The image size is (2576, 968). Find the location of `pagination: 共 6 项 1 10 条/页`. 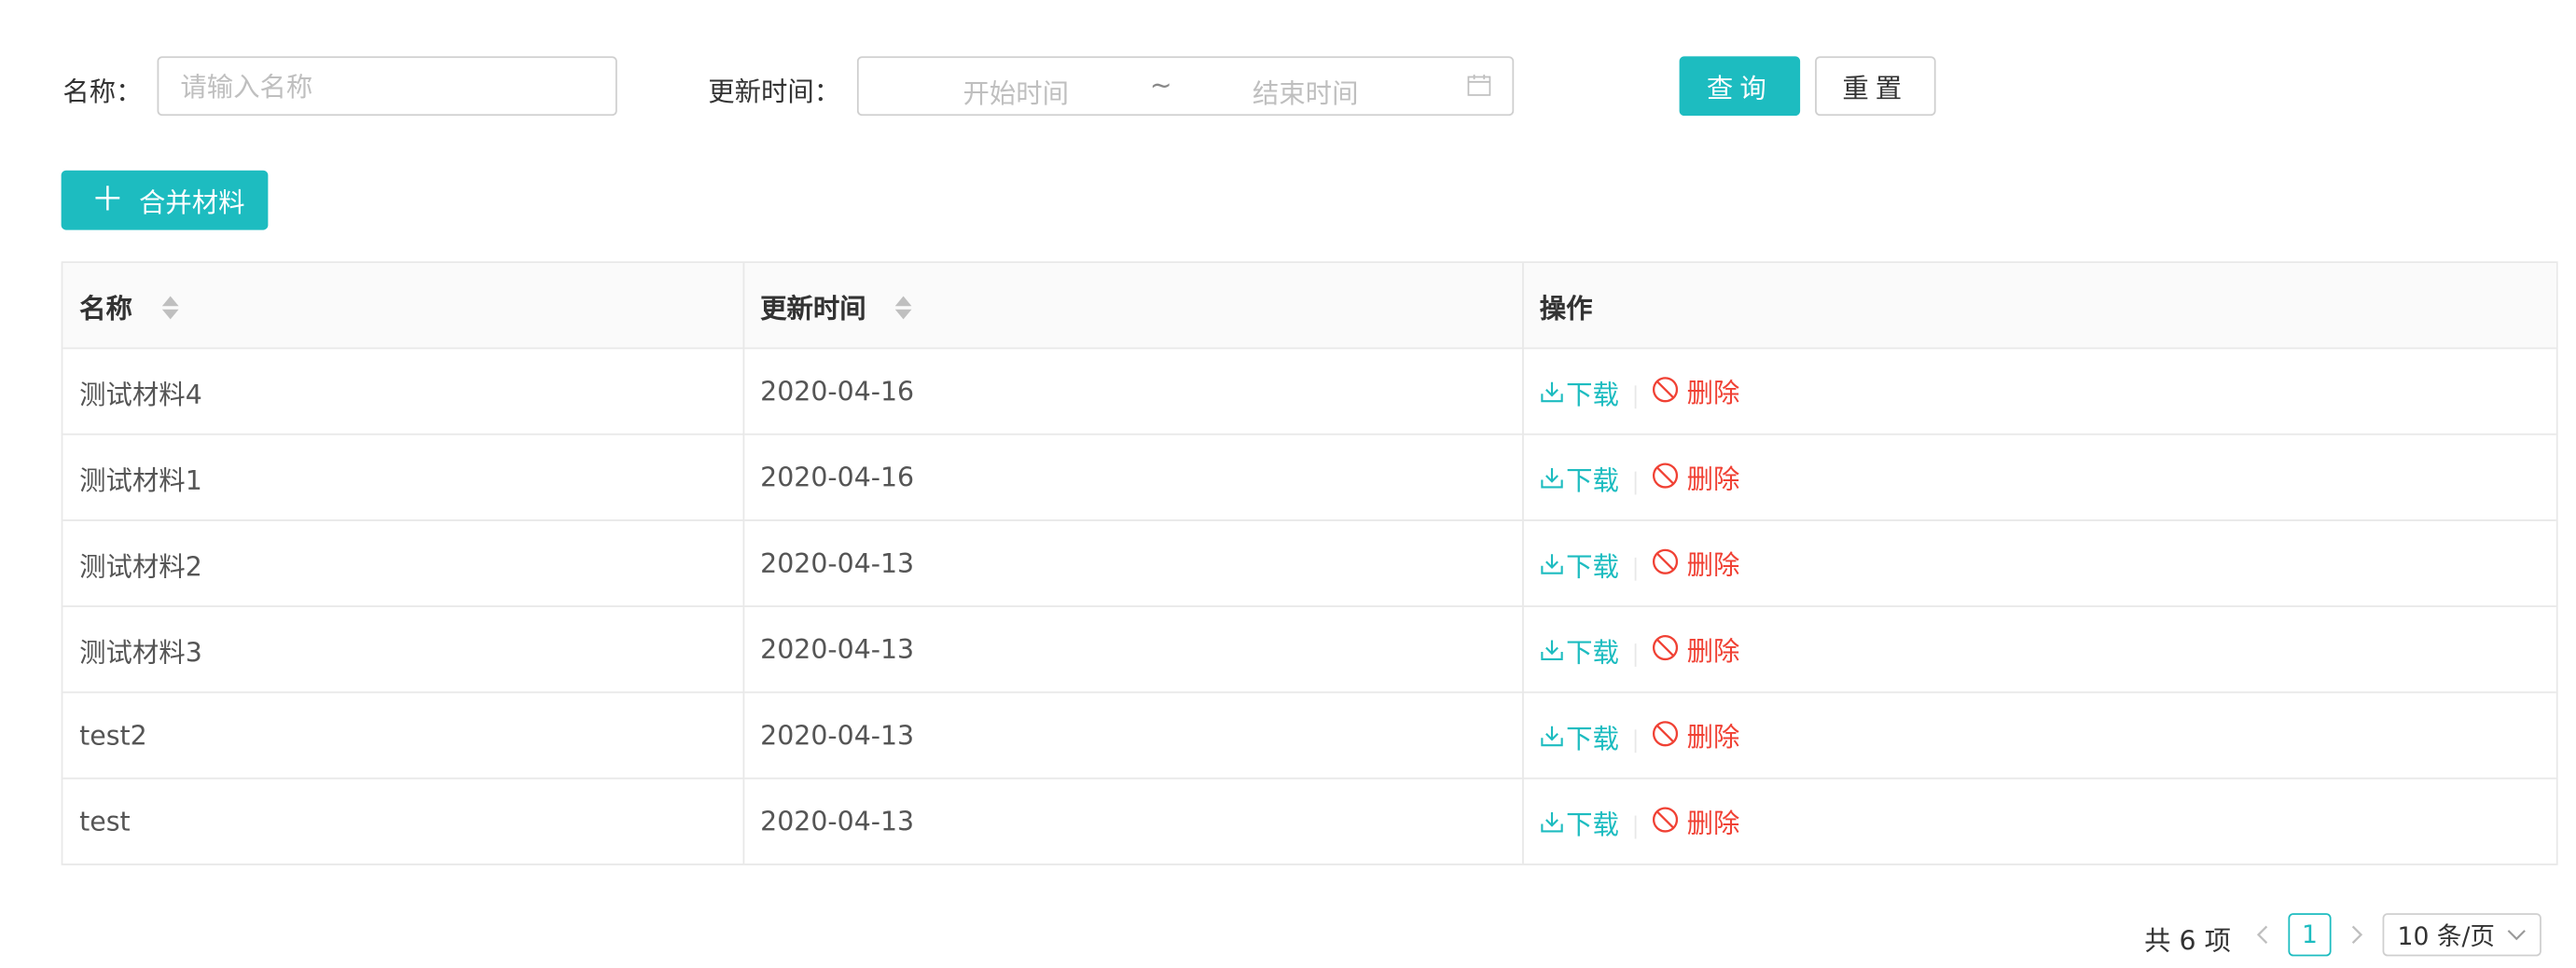

pagination: 共 6 项 1 10 条/页 is located at coordinates (2351, 935).